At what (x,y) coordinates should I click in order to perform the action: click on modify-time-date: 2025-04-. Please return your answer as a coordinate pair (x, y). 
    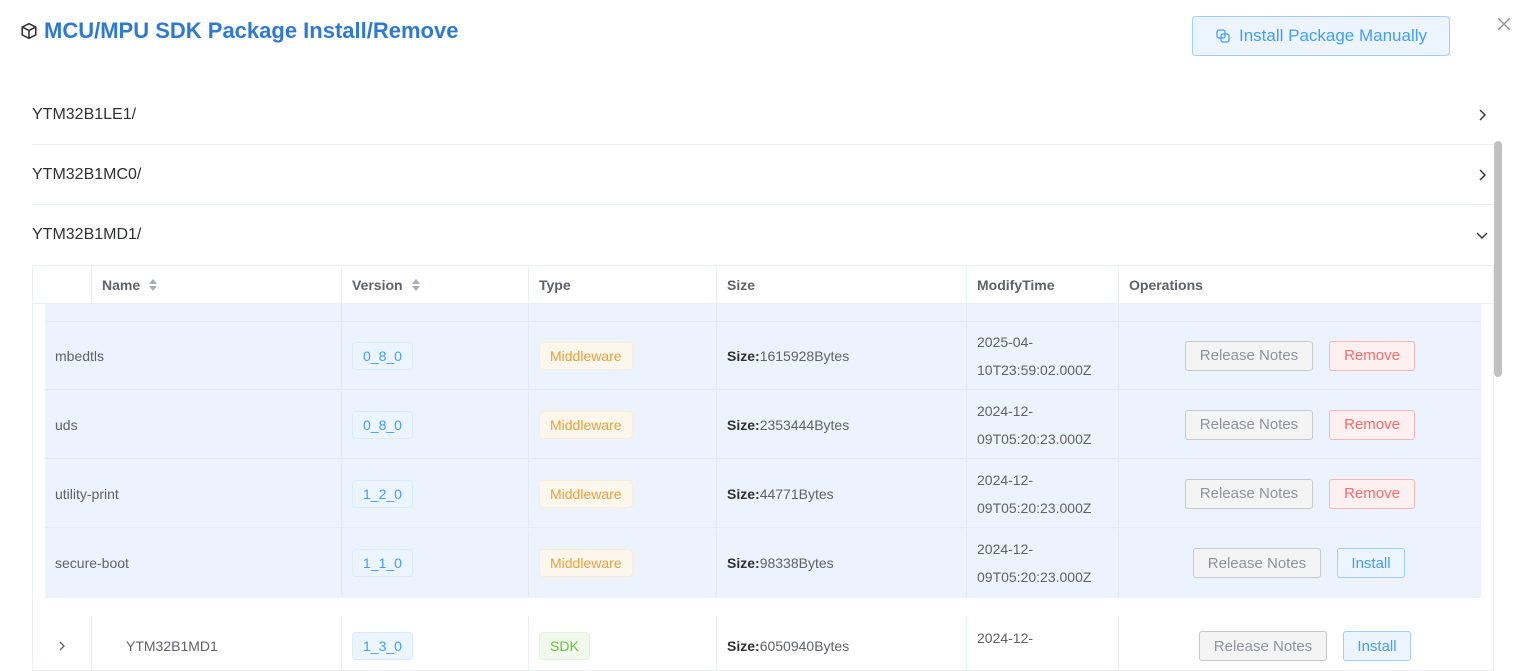
    Looking at the image, I should click on (1005, 341).